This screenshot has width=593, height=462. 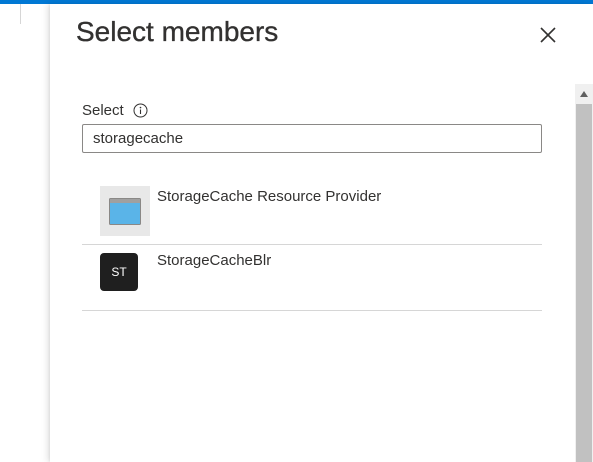 What do you see at coordinates (119, 272) in the screenshot?
I see `avatar: ST` at bounding box center [119, 272].